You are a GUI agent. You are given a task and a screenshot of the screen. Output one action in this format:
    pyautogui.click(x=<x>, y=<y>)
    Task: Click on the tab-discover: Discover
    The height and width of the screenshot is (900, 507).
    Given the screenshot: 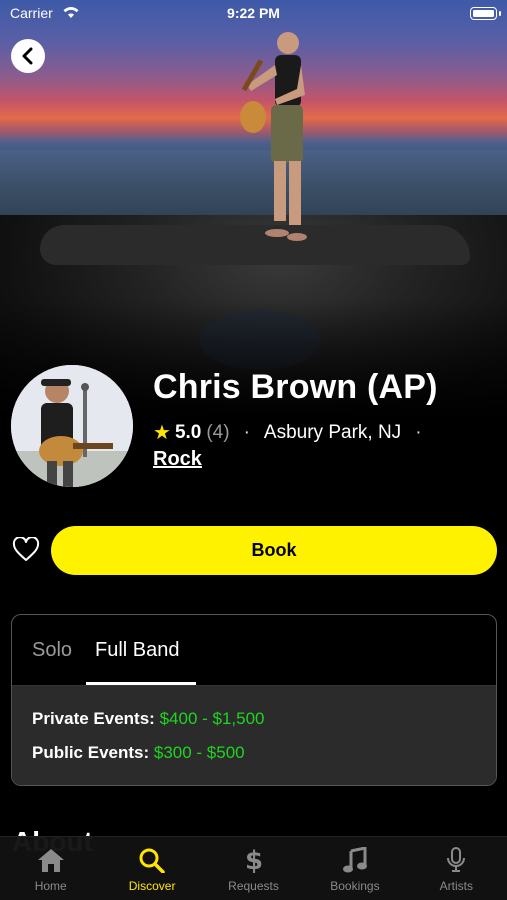 What is the action you would take?
    pyautogui.click(x=151, y=868)
    